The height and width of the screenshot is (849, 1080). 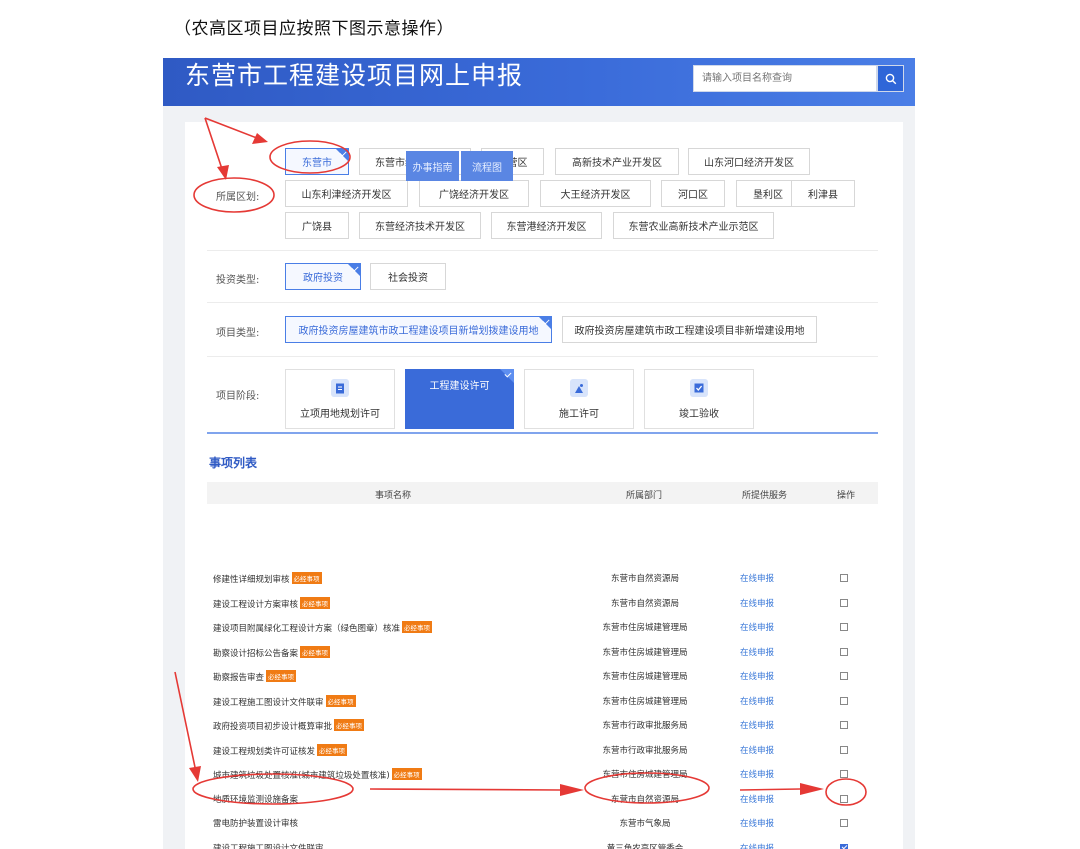 What do you see at coordinates (346, 193) in the screenshot?
I see `district-option: 山东利津经济开发区` at bounding box center [346, 193].